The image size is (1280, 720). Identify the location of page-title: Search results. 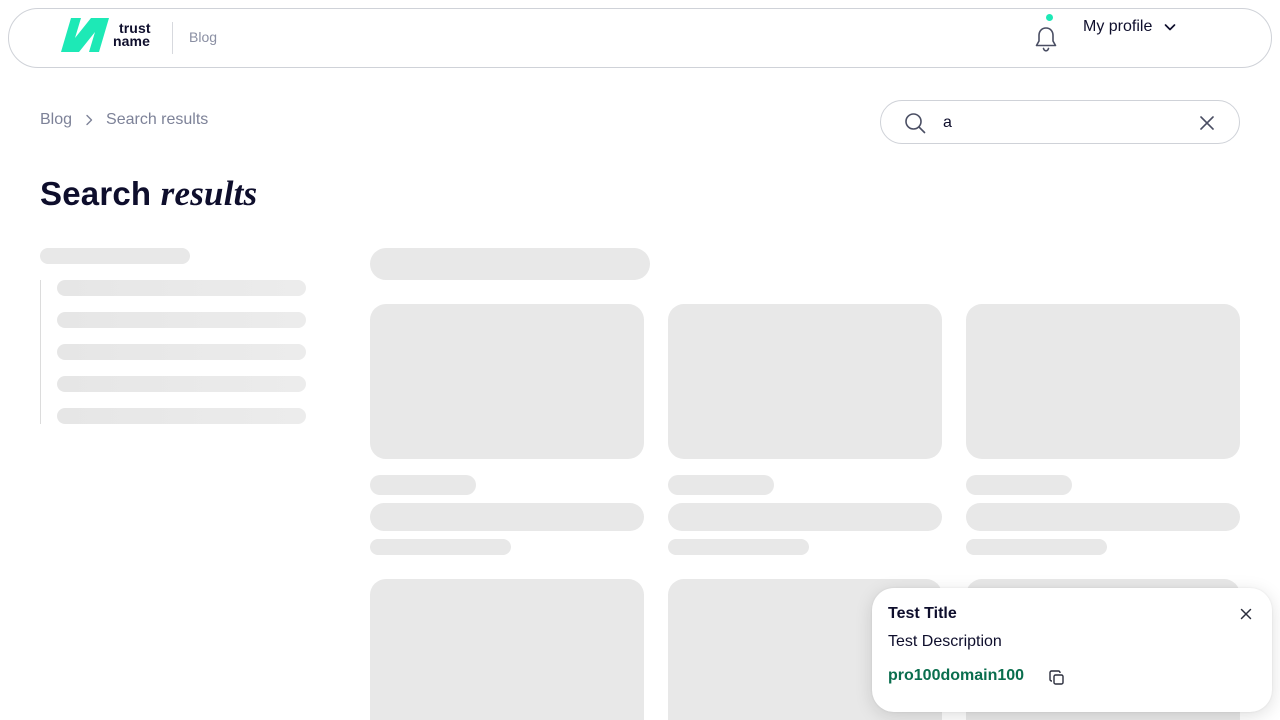
(148, 194).